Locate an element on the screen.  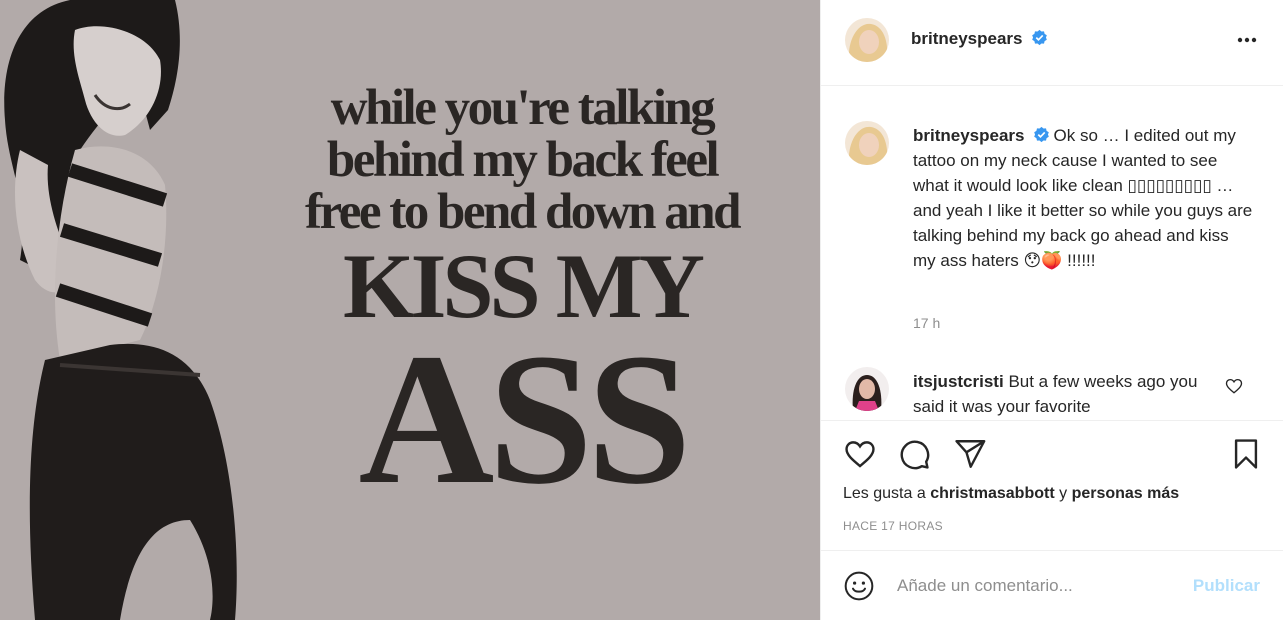
post-header: britneyspears is located at coordinates (1052, 43).